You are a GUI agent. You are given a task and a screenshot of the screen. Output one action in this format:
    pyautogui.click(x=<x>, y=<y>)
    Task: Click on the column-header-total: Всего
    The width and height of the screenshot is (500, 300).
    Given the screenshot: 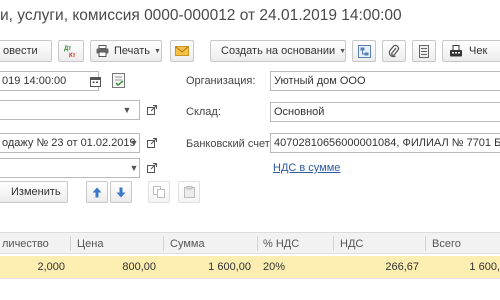 What is the action you would take?
    pyautogui.click(x=446, y=244)
    